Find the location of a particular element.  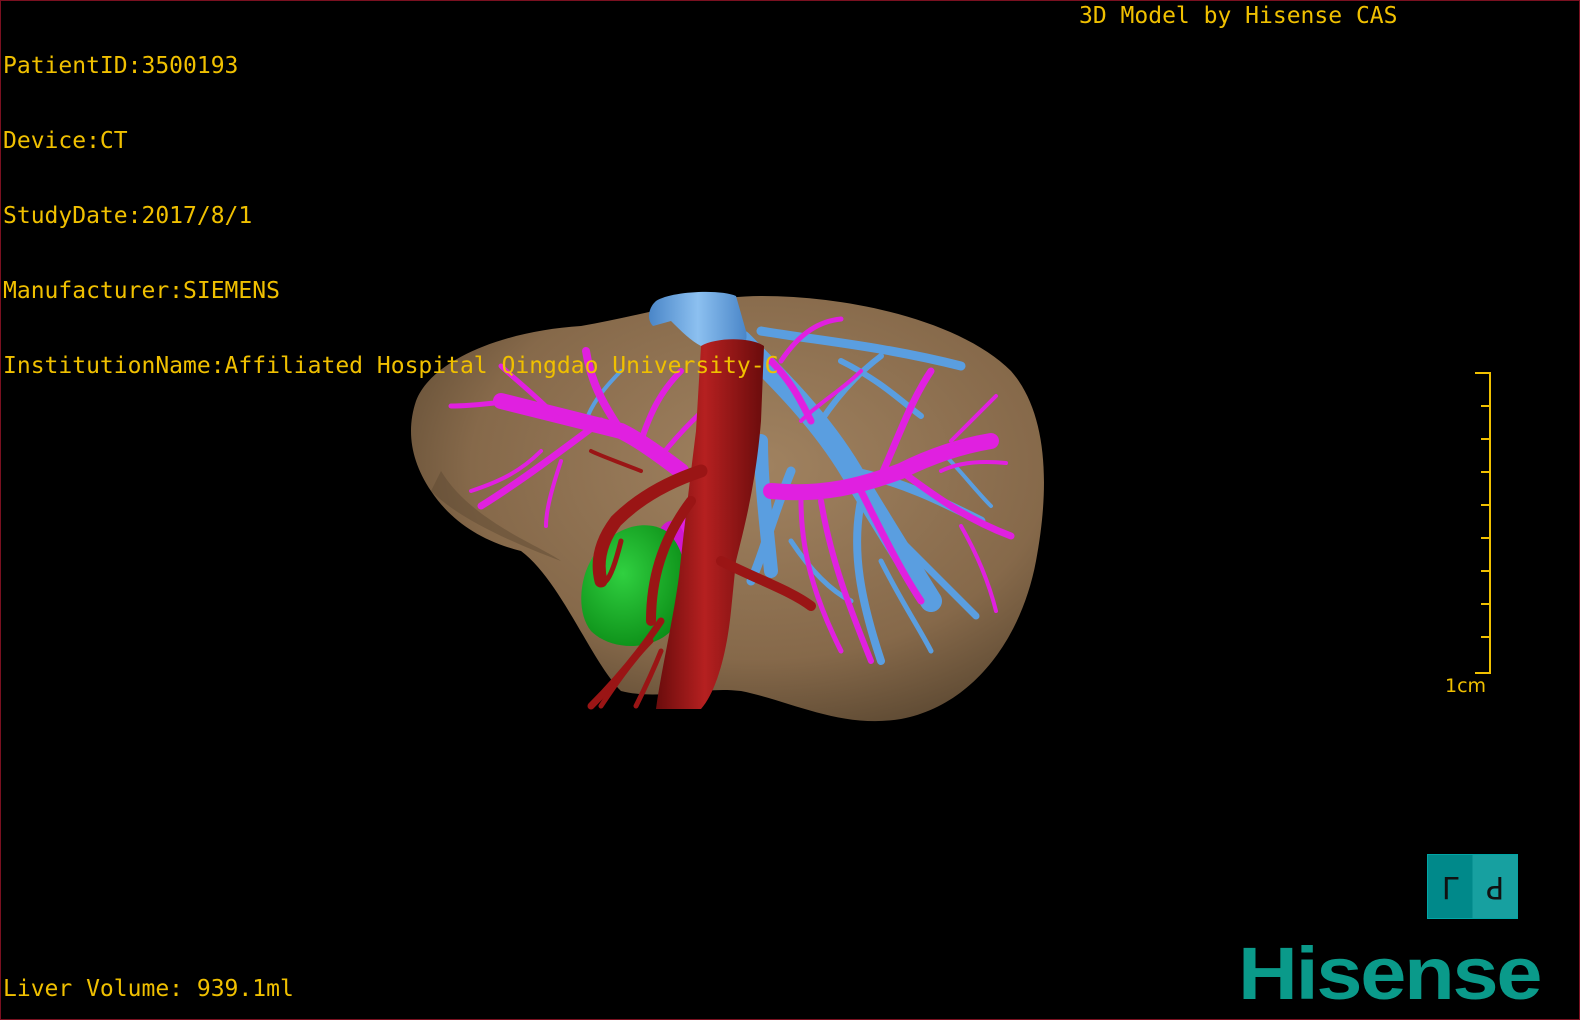

orientation-face-right: P is located at coordinates (1494, 886).